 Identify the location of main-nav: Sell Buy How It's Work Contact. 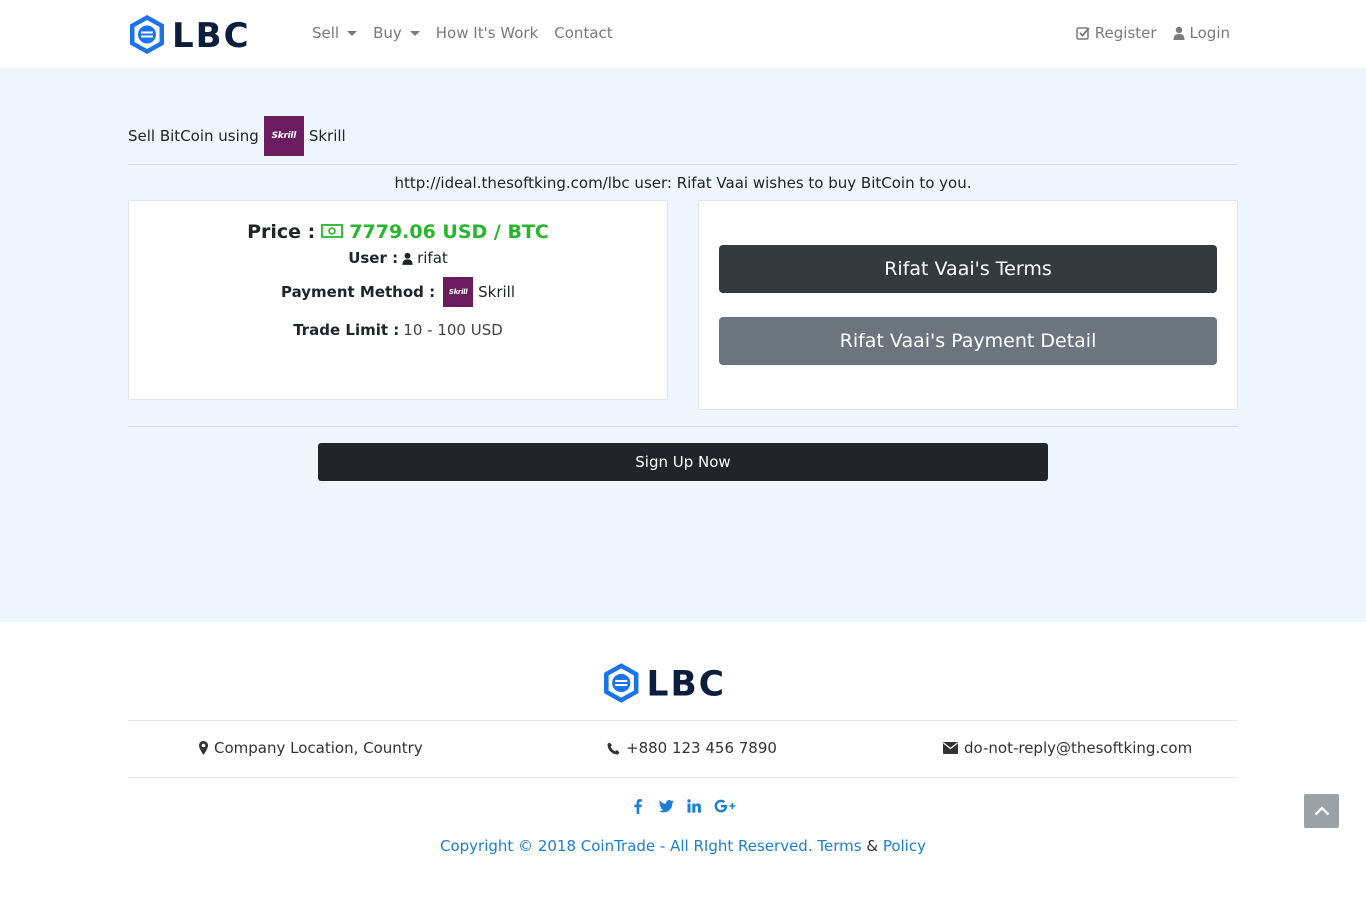
(470, 33).